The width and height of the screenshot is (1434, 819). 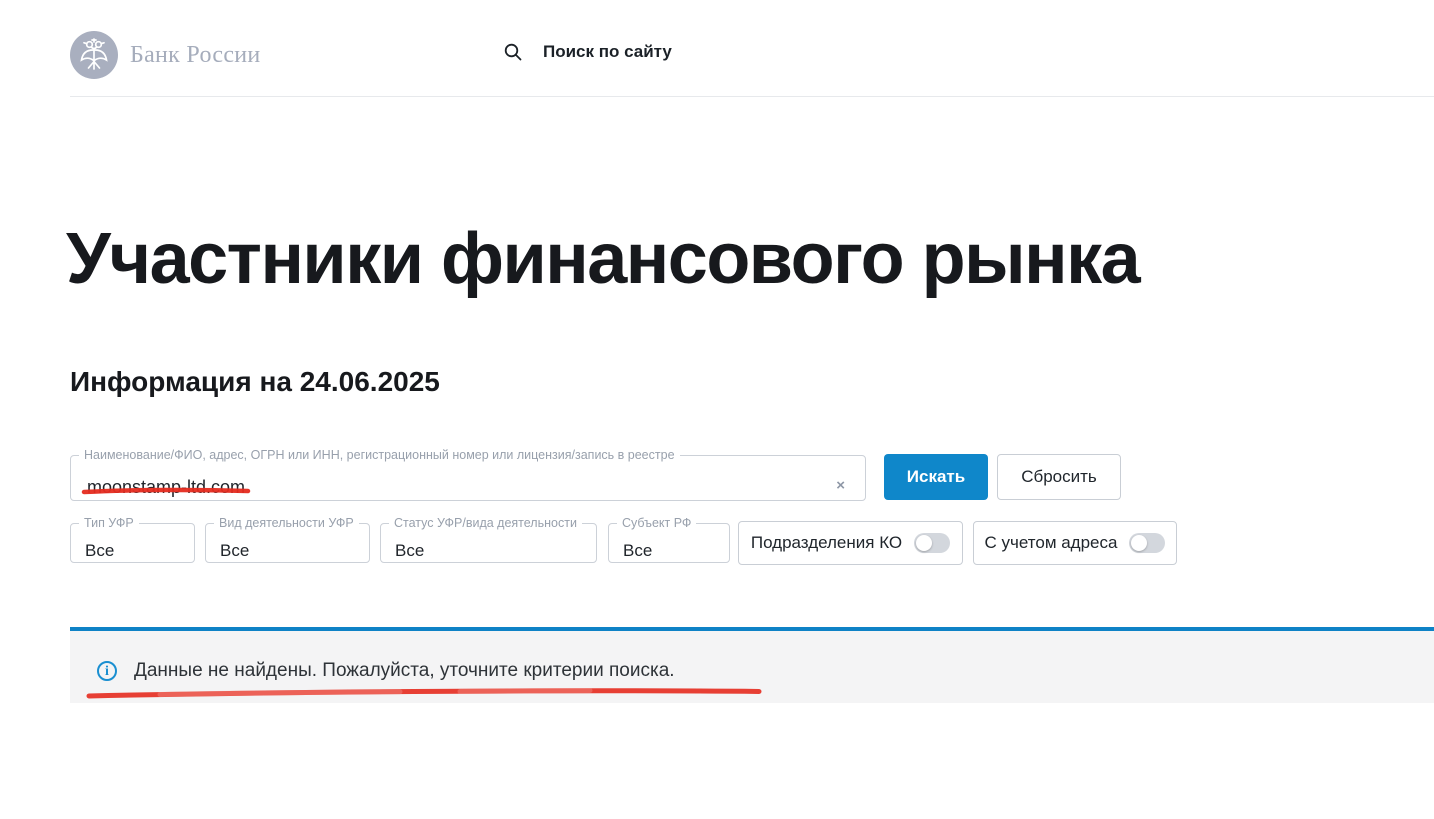 What do you see at coordinates (235, 550) in the screenshot?
I see `filter-ufr-activity-value: Все` at bounding box center [235, 550].